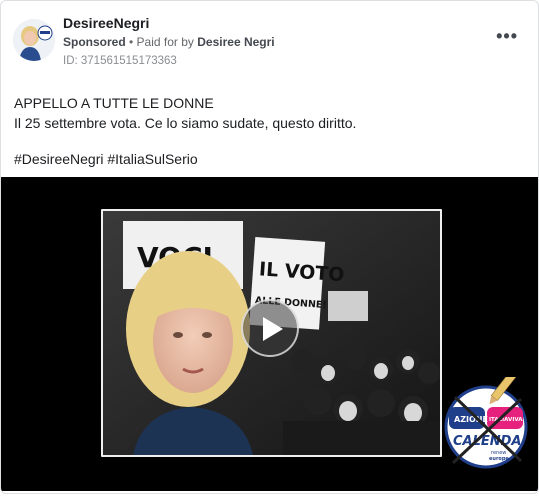 The width and height of the screenshot is (539, 500). I want to click on logo-italia-viva: ITALIAVIVA, so click(506, 420).